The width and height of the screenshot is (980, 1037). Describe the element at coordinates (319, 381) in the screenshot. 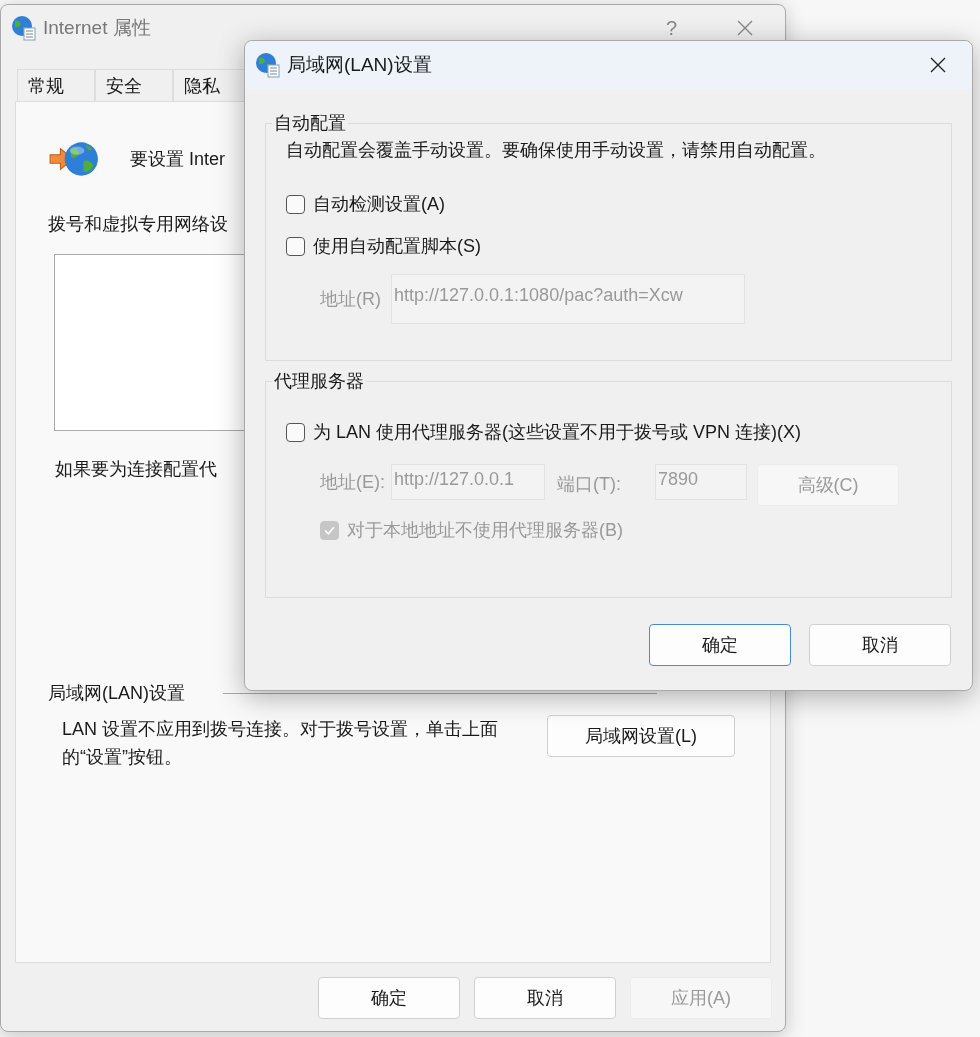

I see `group-heading: 代理服务器` at that location.